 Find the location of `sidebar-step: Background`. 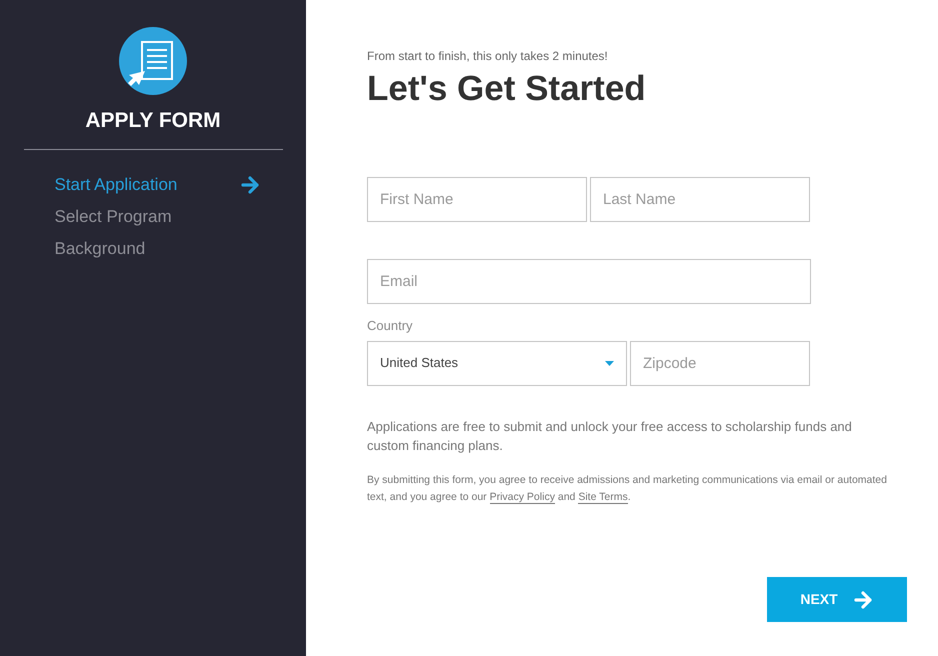

sidebar-step: Background is located at coordinates (157, 249).